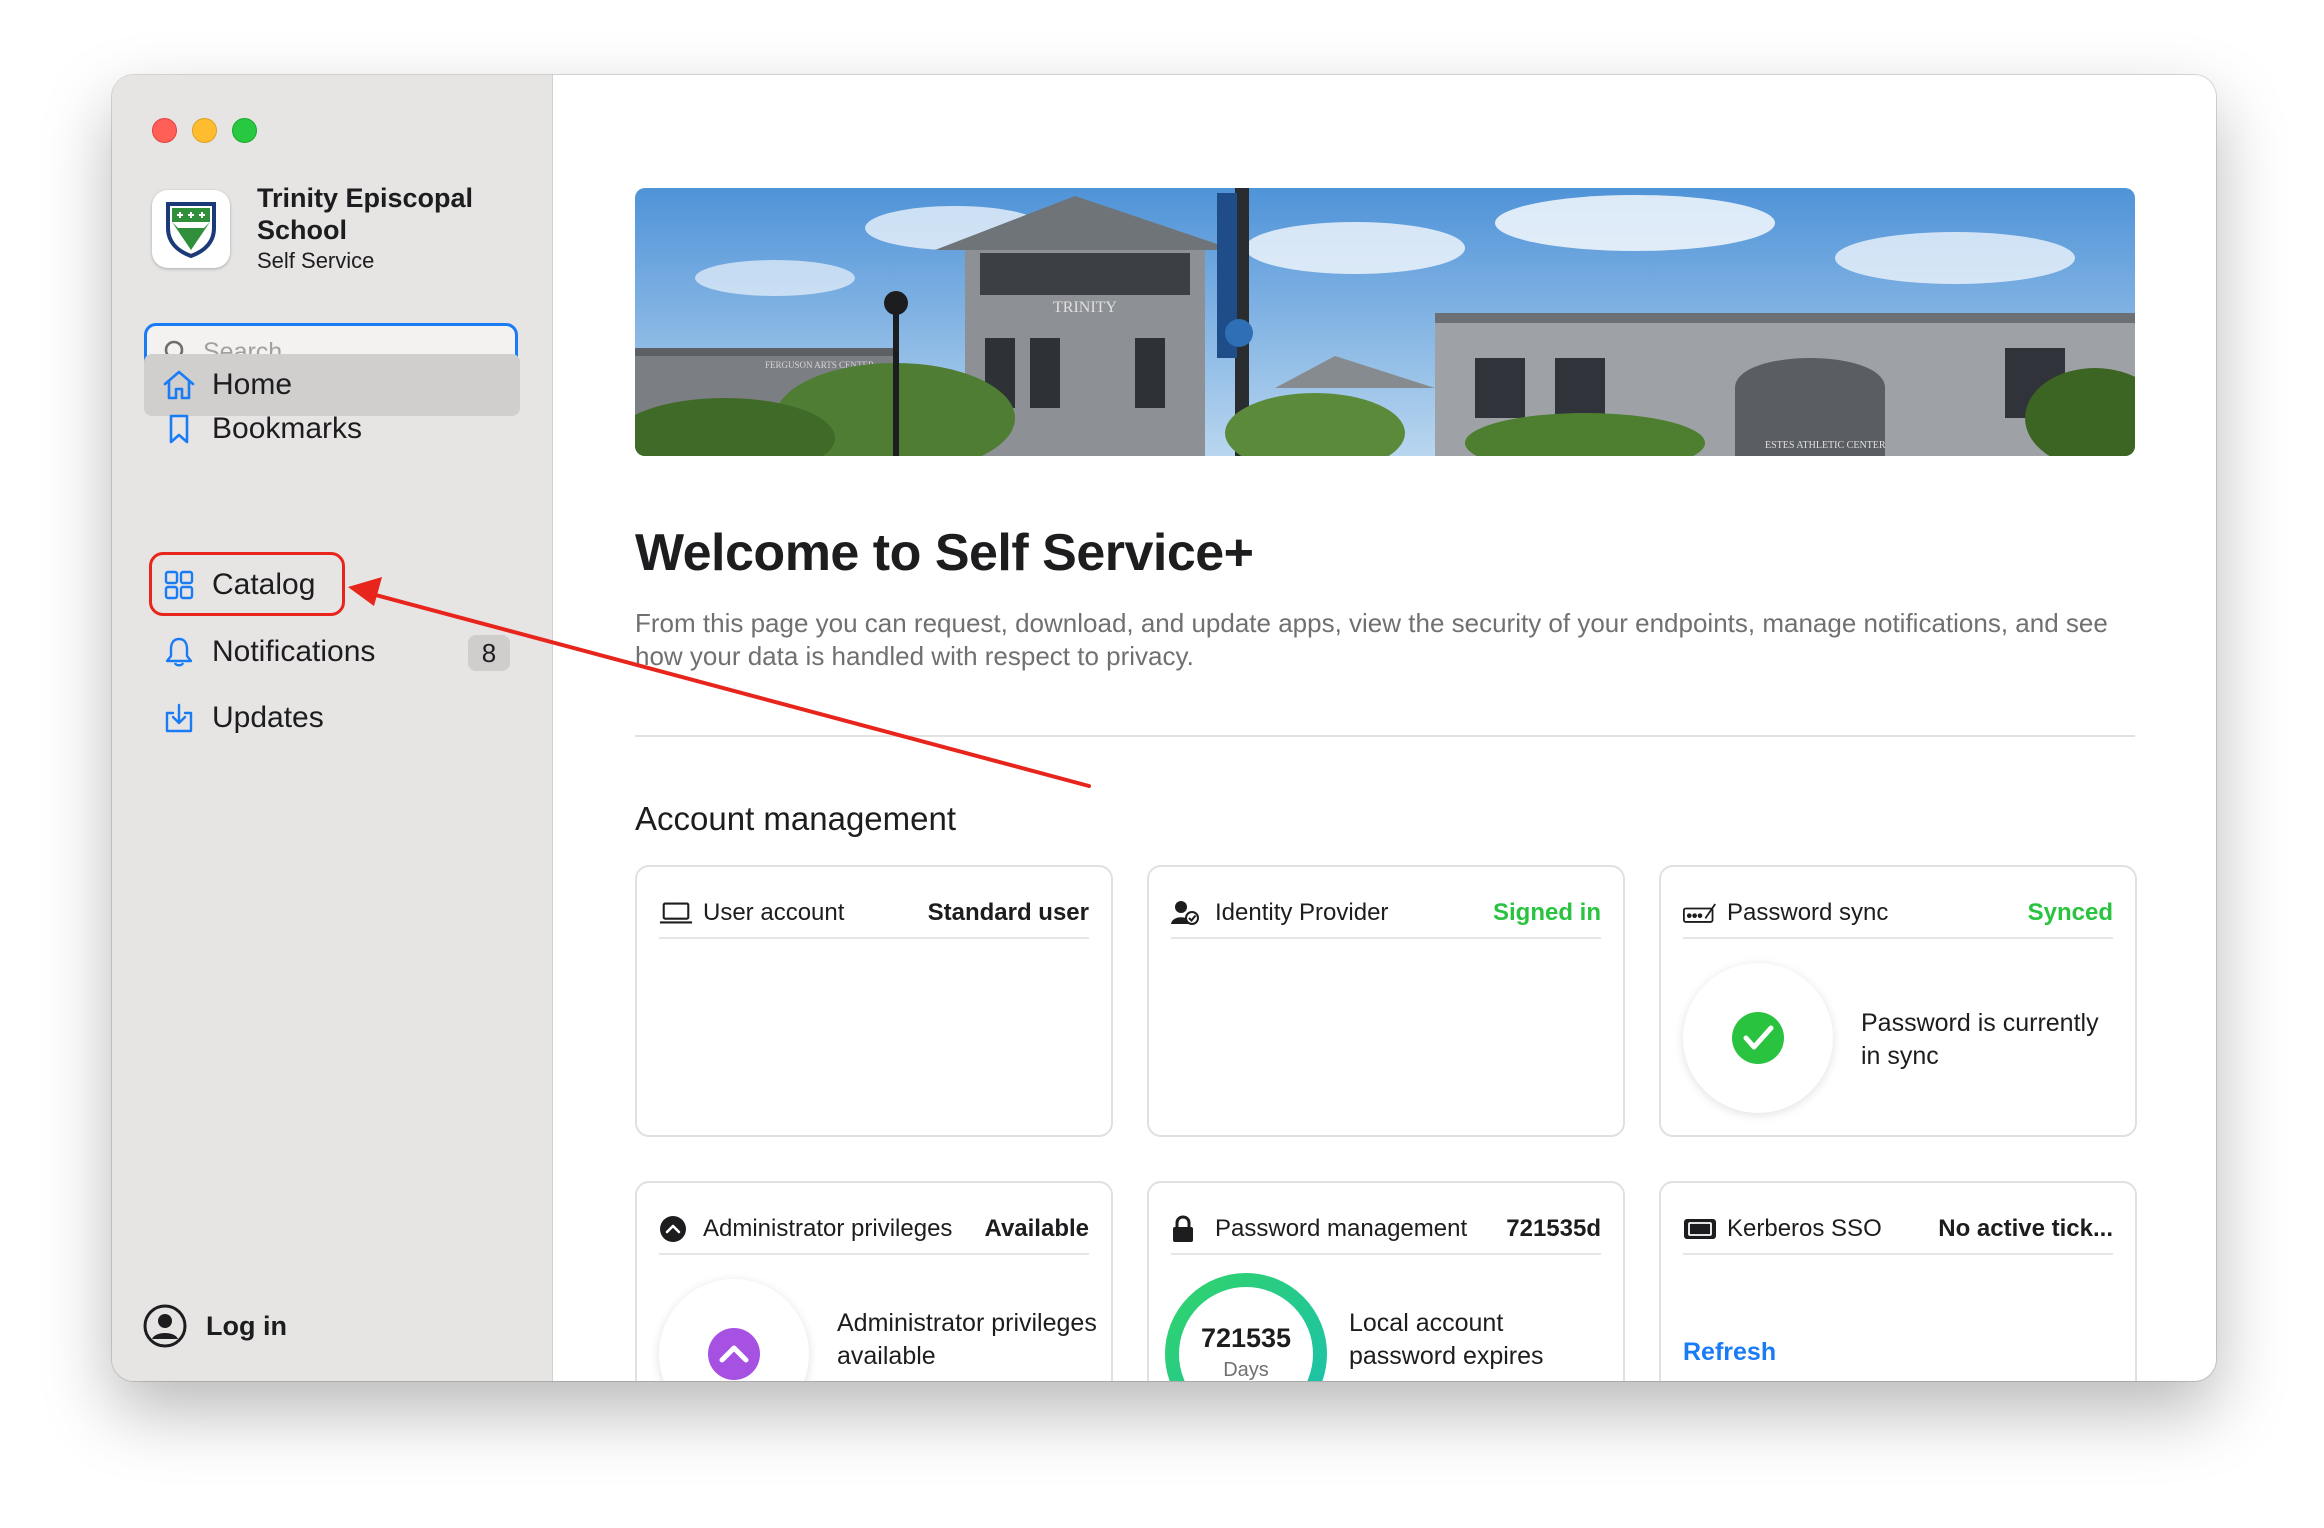 Image resolution: width=2324 pixels, height=1528 pixels. I want to click on sidebar-item-label: Updates, so click(268, 717).